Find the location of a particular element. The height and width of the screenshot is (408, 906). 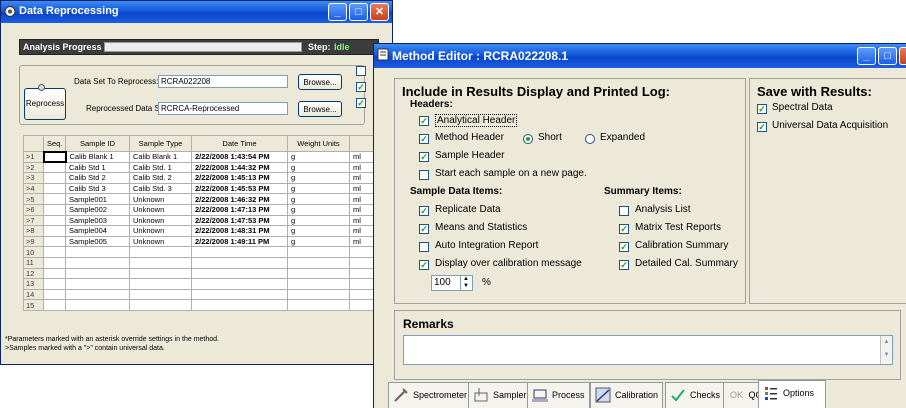

editor-maximize-button: □ is located at coordinates (887, 56).